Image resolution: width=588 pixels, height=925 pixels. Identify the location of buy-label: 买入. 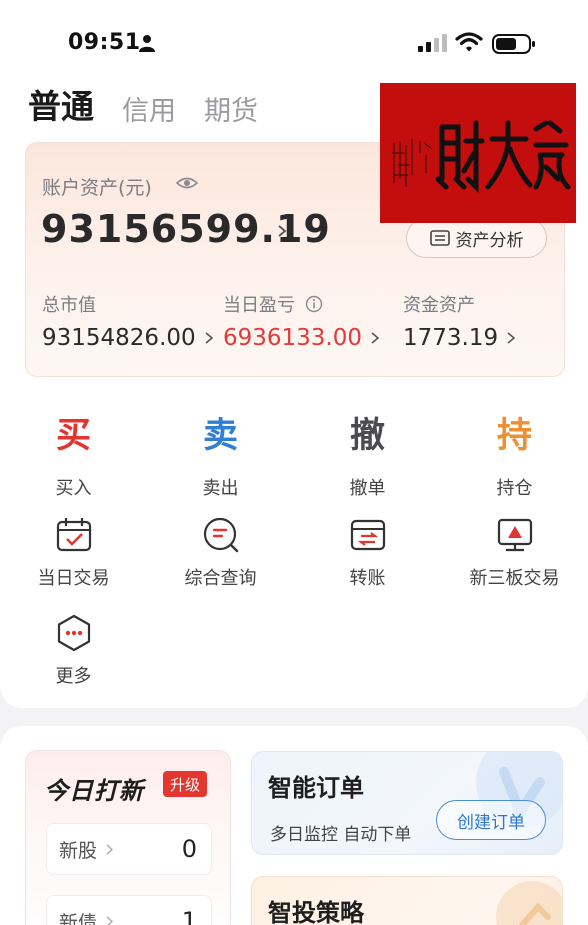
(73, 488).